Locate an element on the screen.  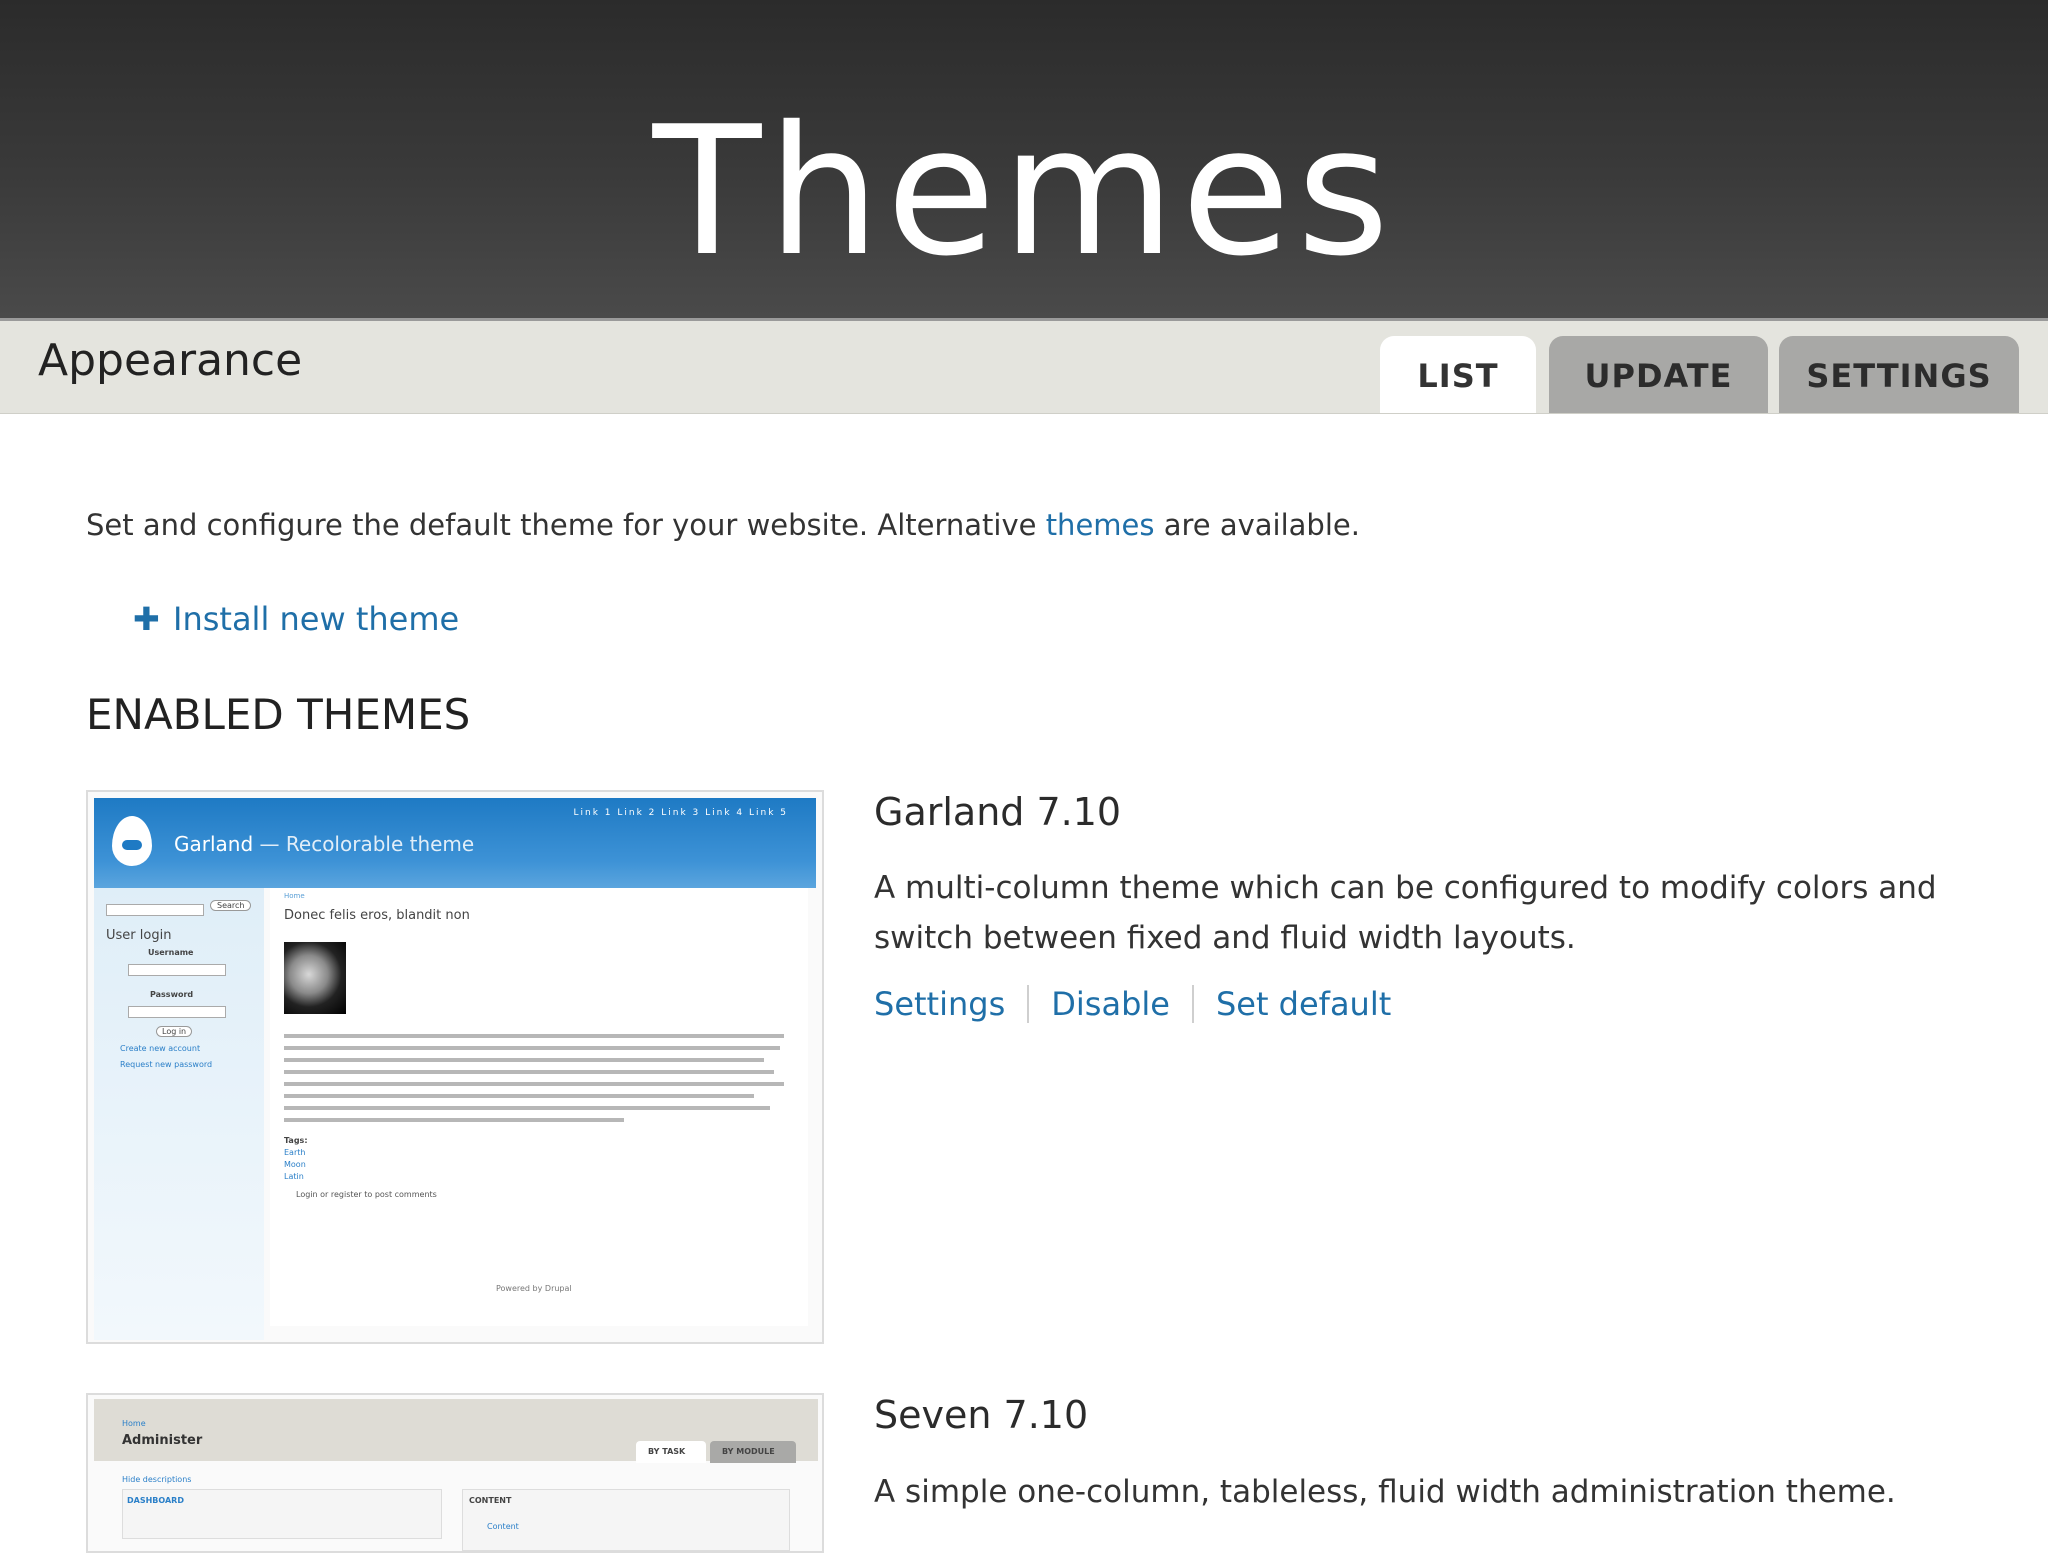
install-new-theme-label: Install new theme is located at coordinates (316, 619).